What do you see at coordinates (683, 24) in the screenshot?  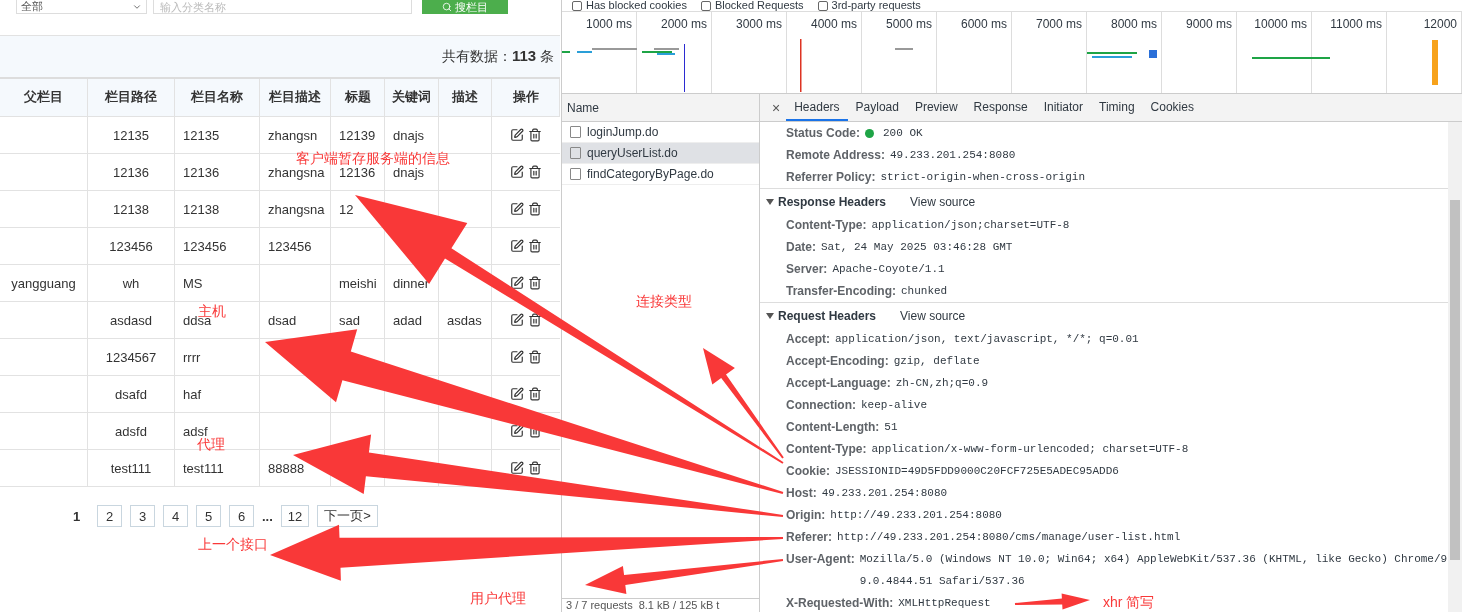 I see `time-tick: 2000 ms` at bounding box center [683, 24].